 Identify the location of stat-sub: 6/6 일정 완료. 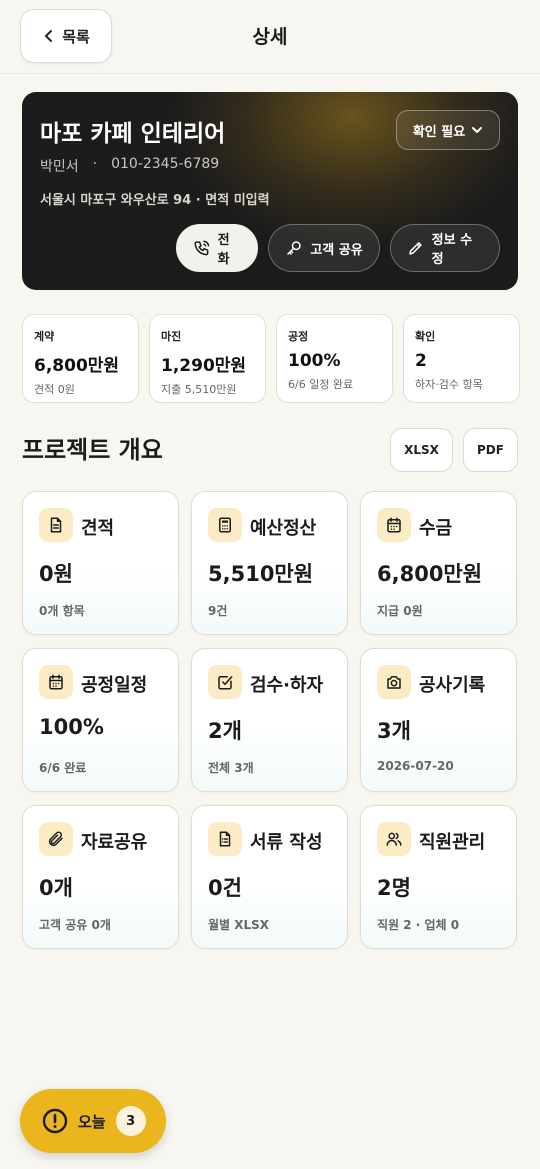
(321, 384).